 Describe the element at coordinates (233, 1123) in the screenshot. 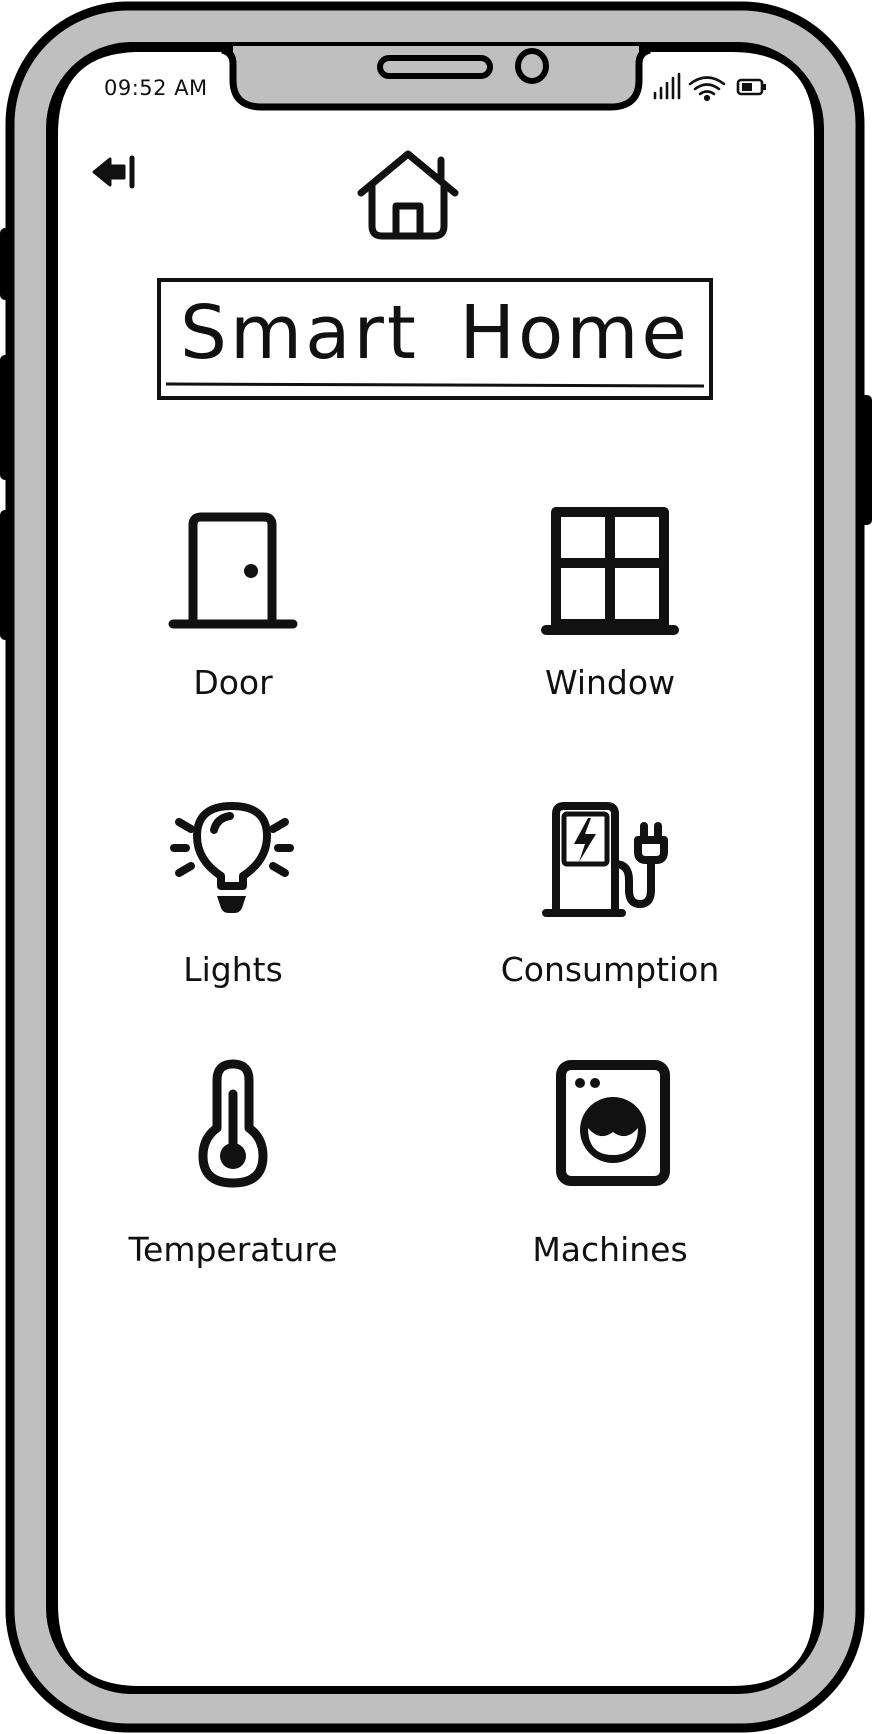

I see `thermometer-icon` at that location.